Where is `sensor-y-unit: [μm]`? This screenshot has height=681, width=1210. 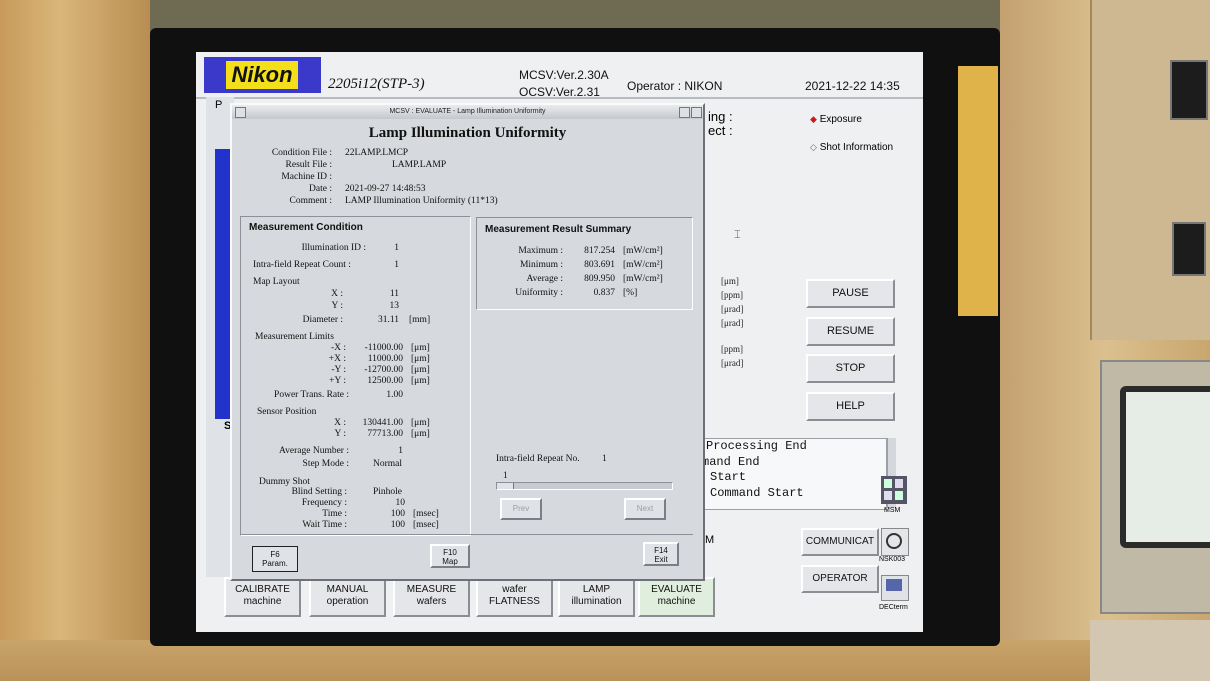
sensor-y-unit: [μm] is located at coordinates (420, 434).